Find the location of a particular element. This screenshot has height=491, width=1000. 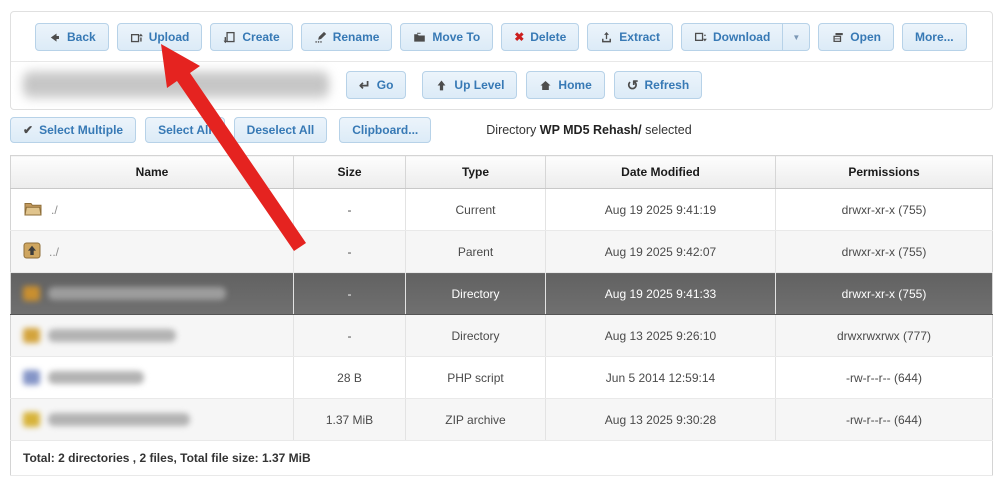

back-button: Back is located at coordinates (72, 37).